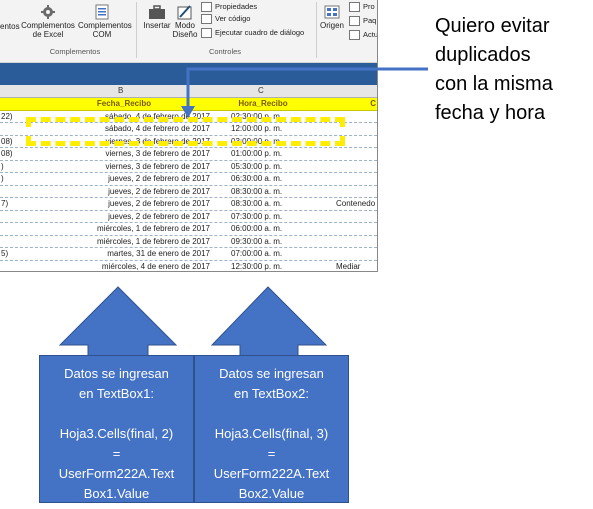 The image size is (593, 509). I want to click on callout-arrowhead, so click(188, 112).